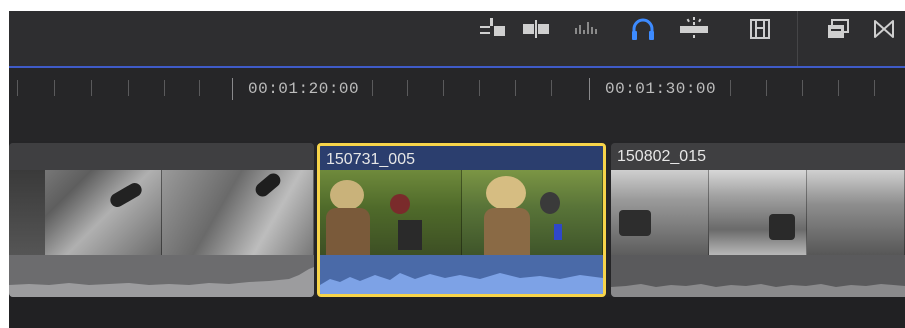 This screenshot has width=905, height=328. What do you see at coordinates (161, 156) in the screenshot?
I see `clip-title` at bounding box center [161, 156].